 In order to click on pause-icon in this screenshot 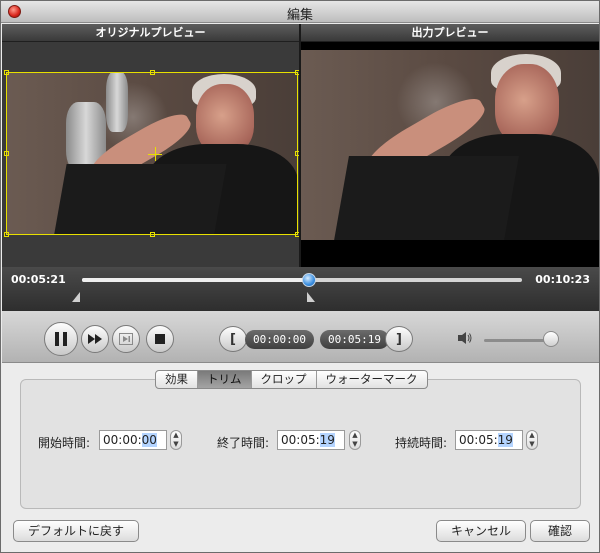, I will do `click(61, 339)`.